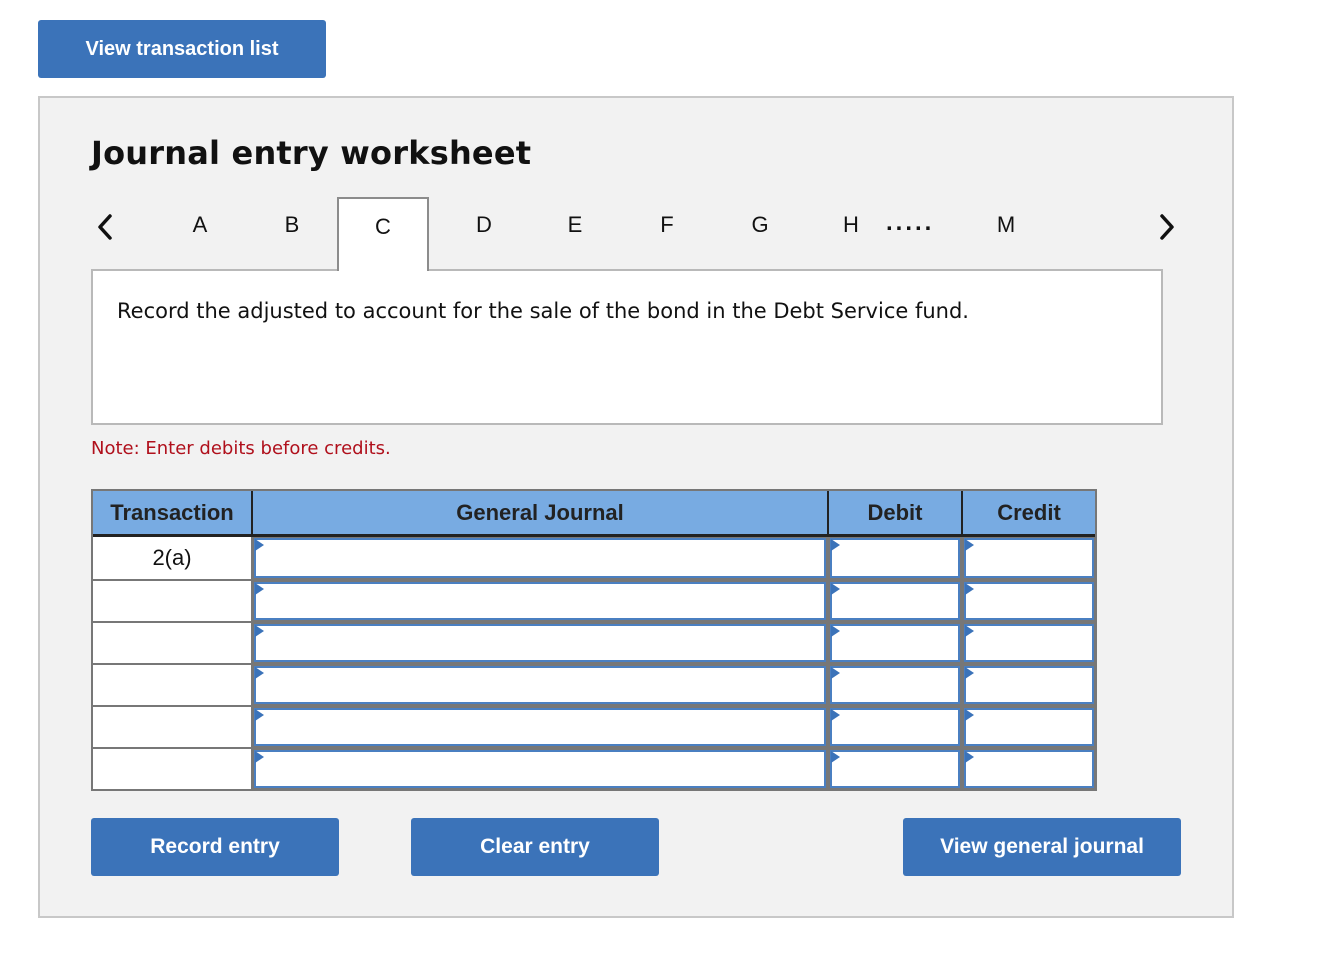 The width and height of the screenshot is (1330, 964). Describe the element at coordinates (667, 234) in the screenshot. I see `tab-f: F` at that location.